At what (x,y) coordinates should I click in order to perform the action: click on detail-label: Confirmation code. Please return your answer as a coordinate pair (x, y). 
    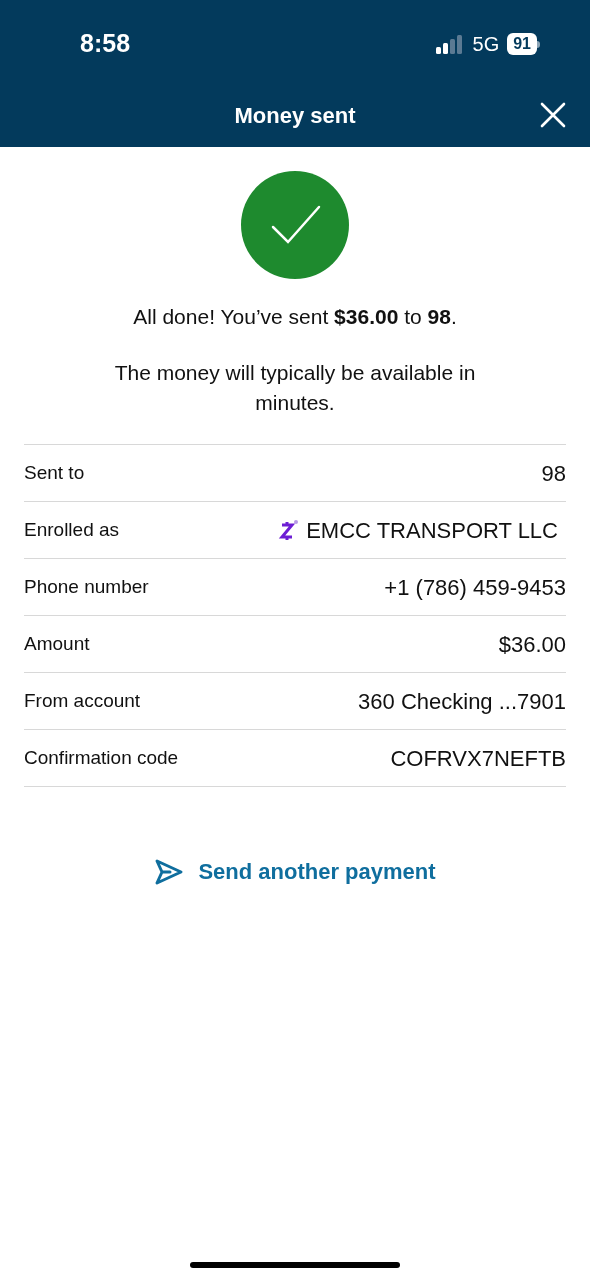
    Looking at the image, I should click on (101, 757).